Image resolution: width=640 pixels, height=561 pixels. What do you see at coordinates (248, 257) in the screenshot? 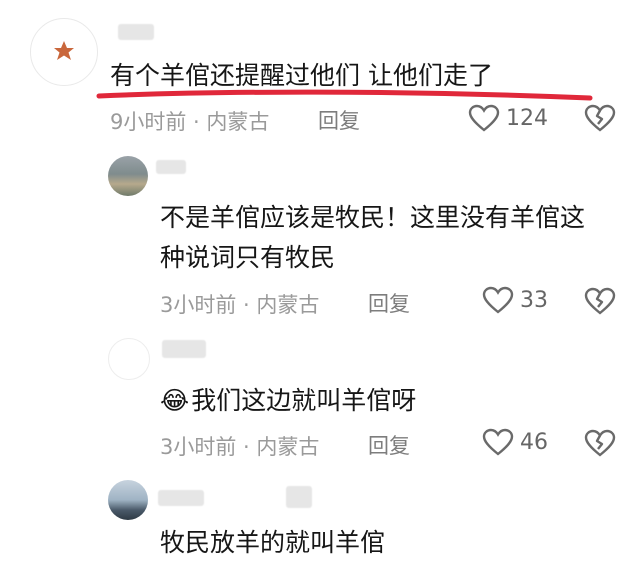
I see `comment-text: 种说词只有牧民` at bounding box center [248, 257].